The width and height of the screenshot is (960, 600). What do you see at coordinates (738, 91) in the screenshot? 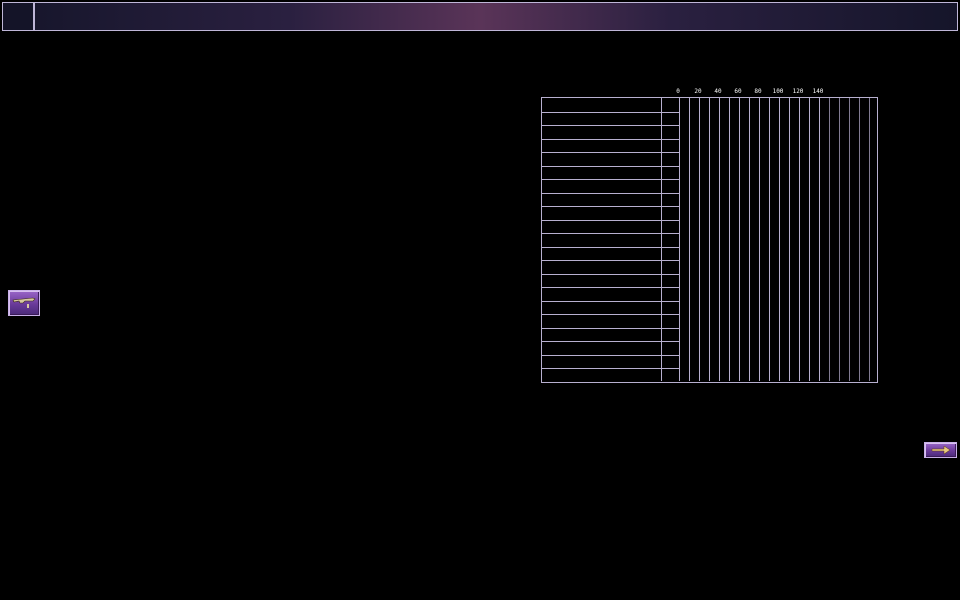
I see `scale-label-60: 60` at bounding box center [738, 91].